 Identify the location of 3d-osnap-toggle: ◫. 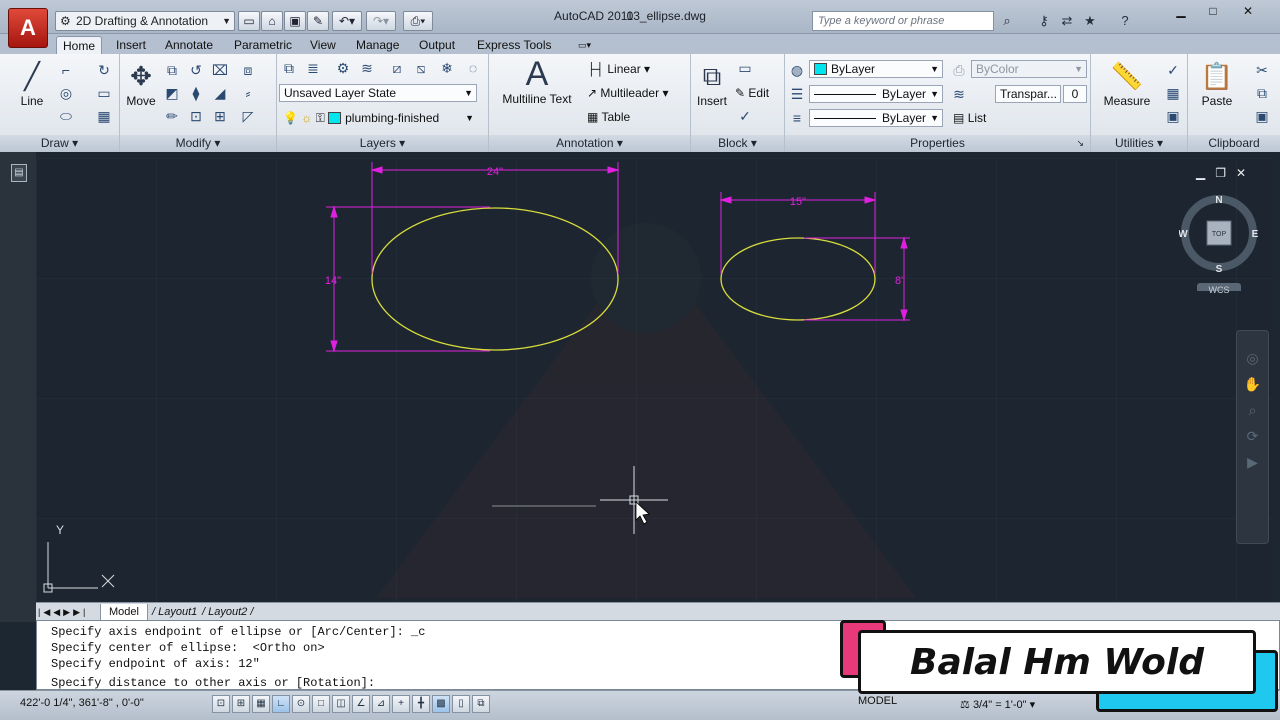
(341, 704).